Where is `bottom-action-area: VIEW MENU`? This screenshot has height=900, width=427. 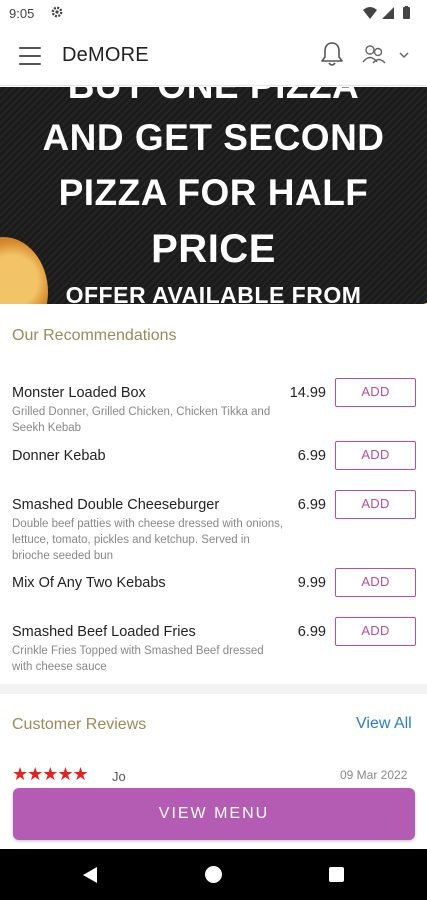
bottom-action-area: VIEW MENU is located at coordinates (213, 815).